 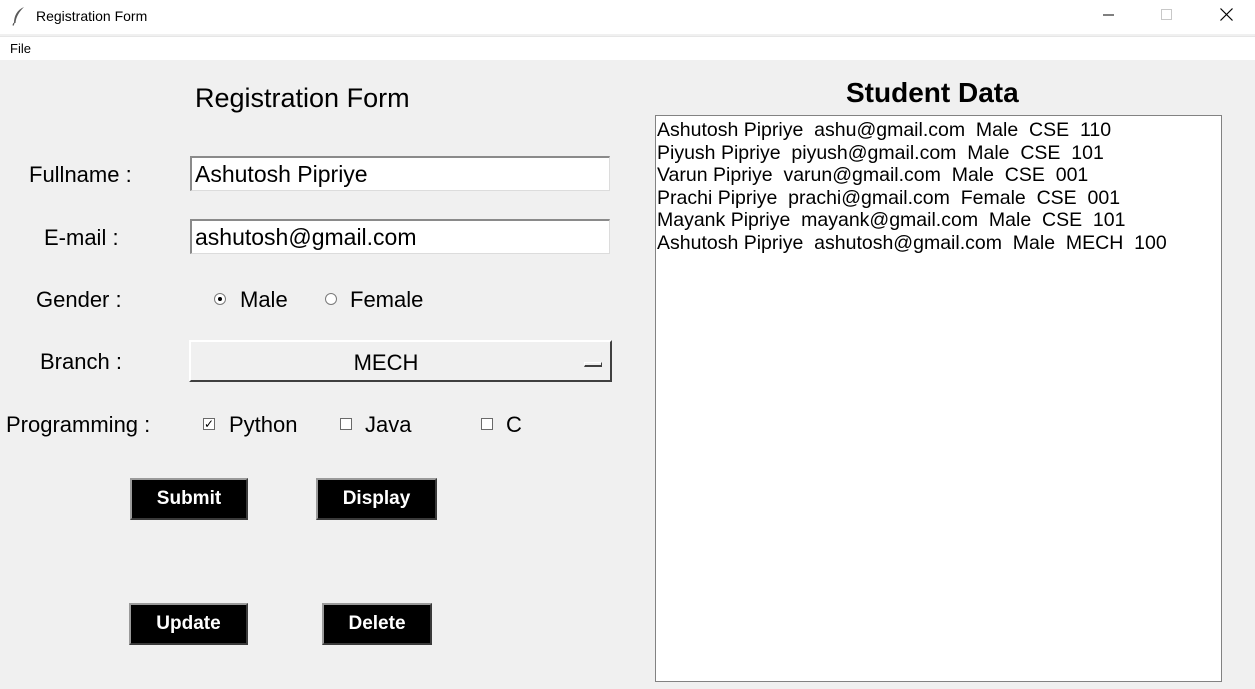 What do you see at coordinates (514, 425) in the screenshot?
I see `c-checkbox-label: C` at bounding box center [514, 425].